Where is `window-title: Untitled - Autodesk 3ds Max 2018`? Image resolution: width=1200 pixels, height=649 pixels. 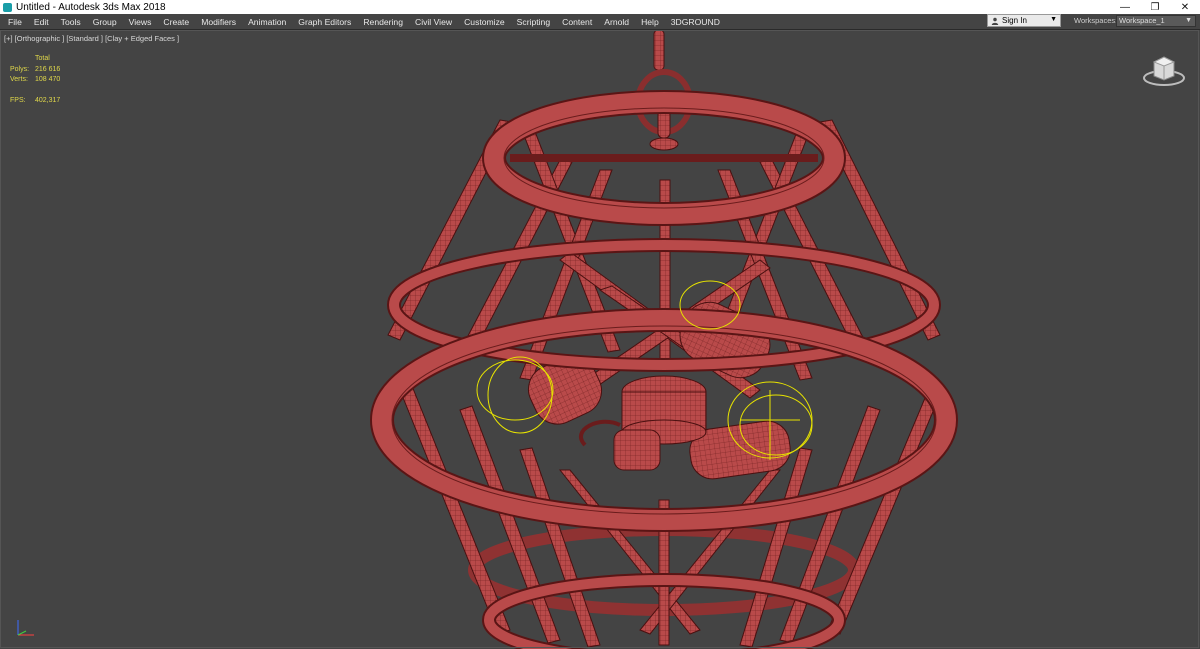 window-title: Untitled - Autodesk 3ds Max 2018 is located at coordinates (91, 7).